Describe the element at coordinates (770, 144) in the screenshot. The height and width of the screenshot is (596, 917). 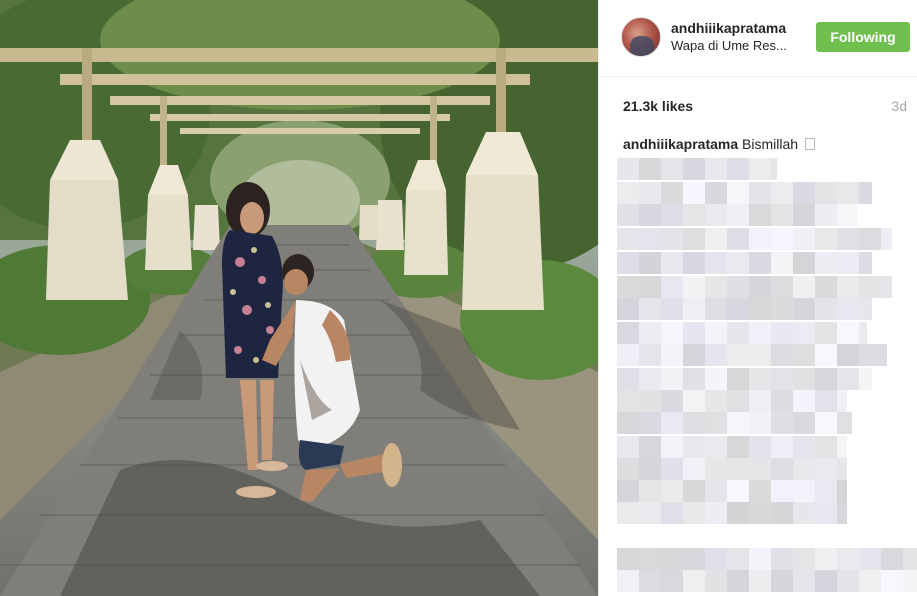
I see `caption-text: Bismillah` at that location.